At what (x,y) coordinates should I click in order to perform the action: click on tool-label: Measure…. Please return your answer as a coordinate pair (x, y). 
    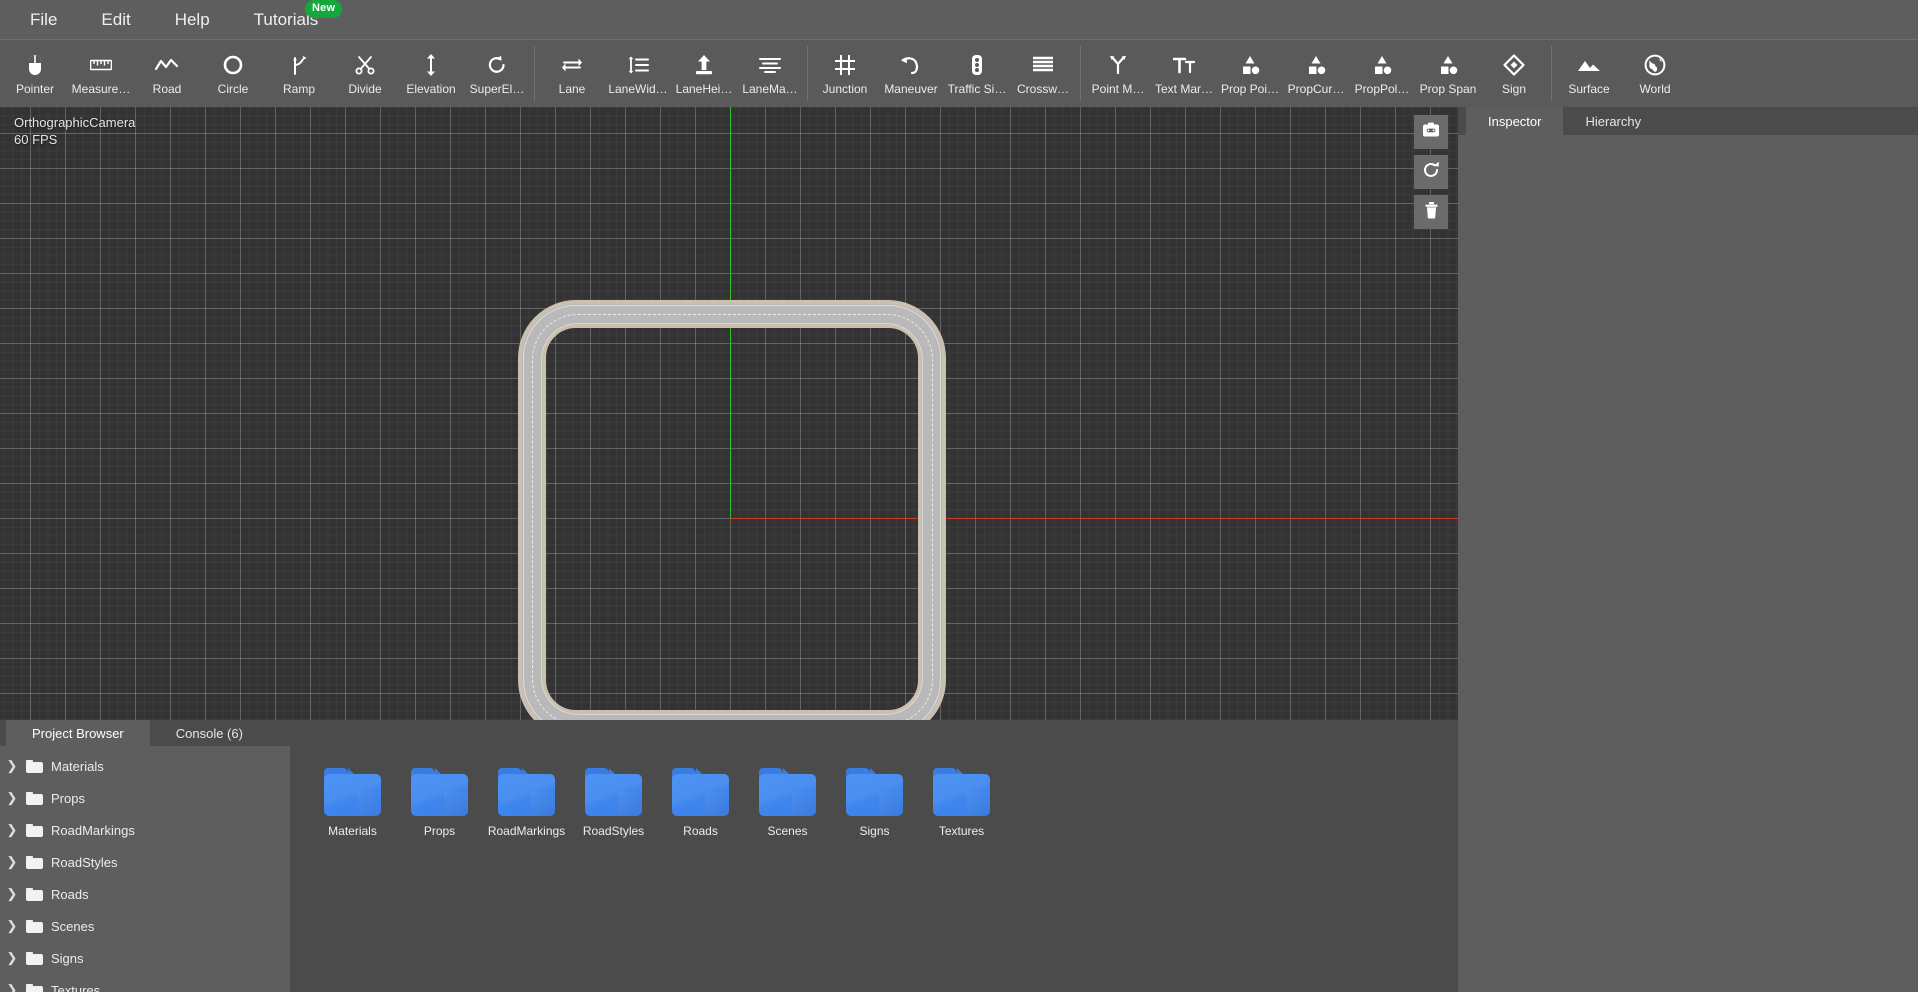
    Looking at the image, I should click on (101, 88).